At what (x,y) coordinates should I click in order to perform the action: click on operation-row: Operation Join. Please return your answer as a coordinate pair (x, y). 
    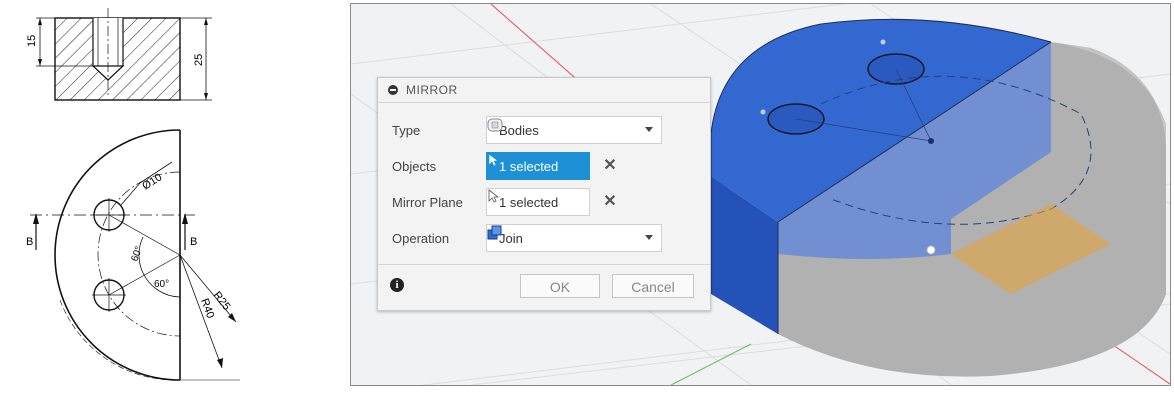
    Looking at the image, I should click on (544, 238).